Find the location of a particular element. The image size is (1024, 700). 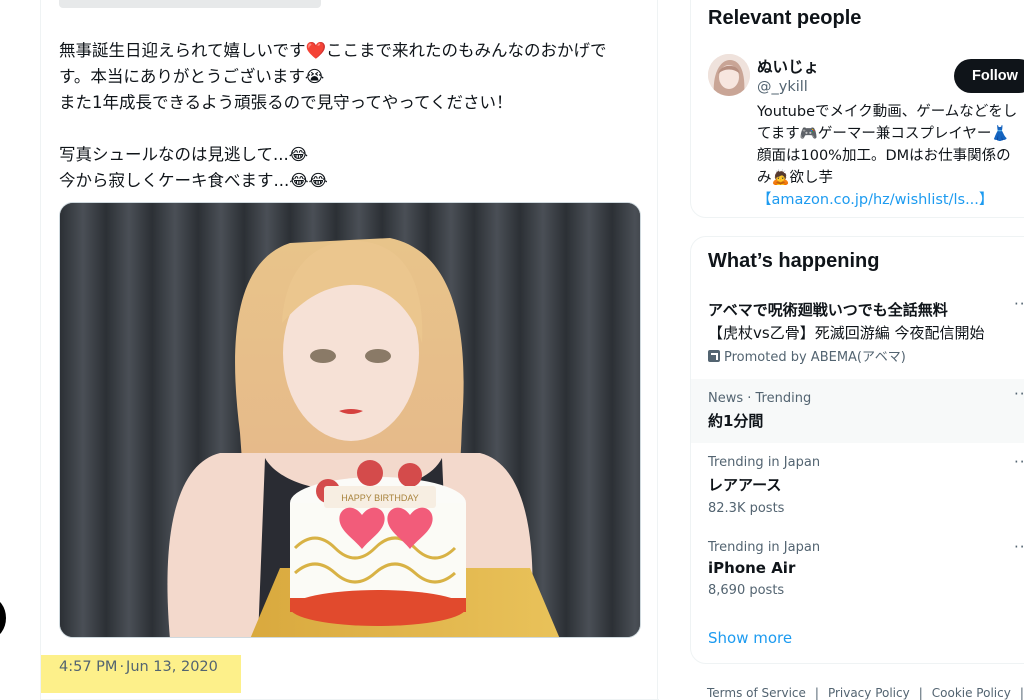

promoted-label: Promoted by ABEMA(アベマ) is located at coordinates (846, 355).